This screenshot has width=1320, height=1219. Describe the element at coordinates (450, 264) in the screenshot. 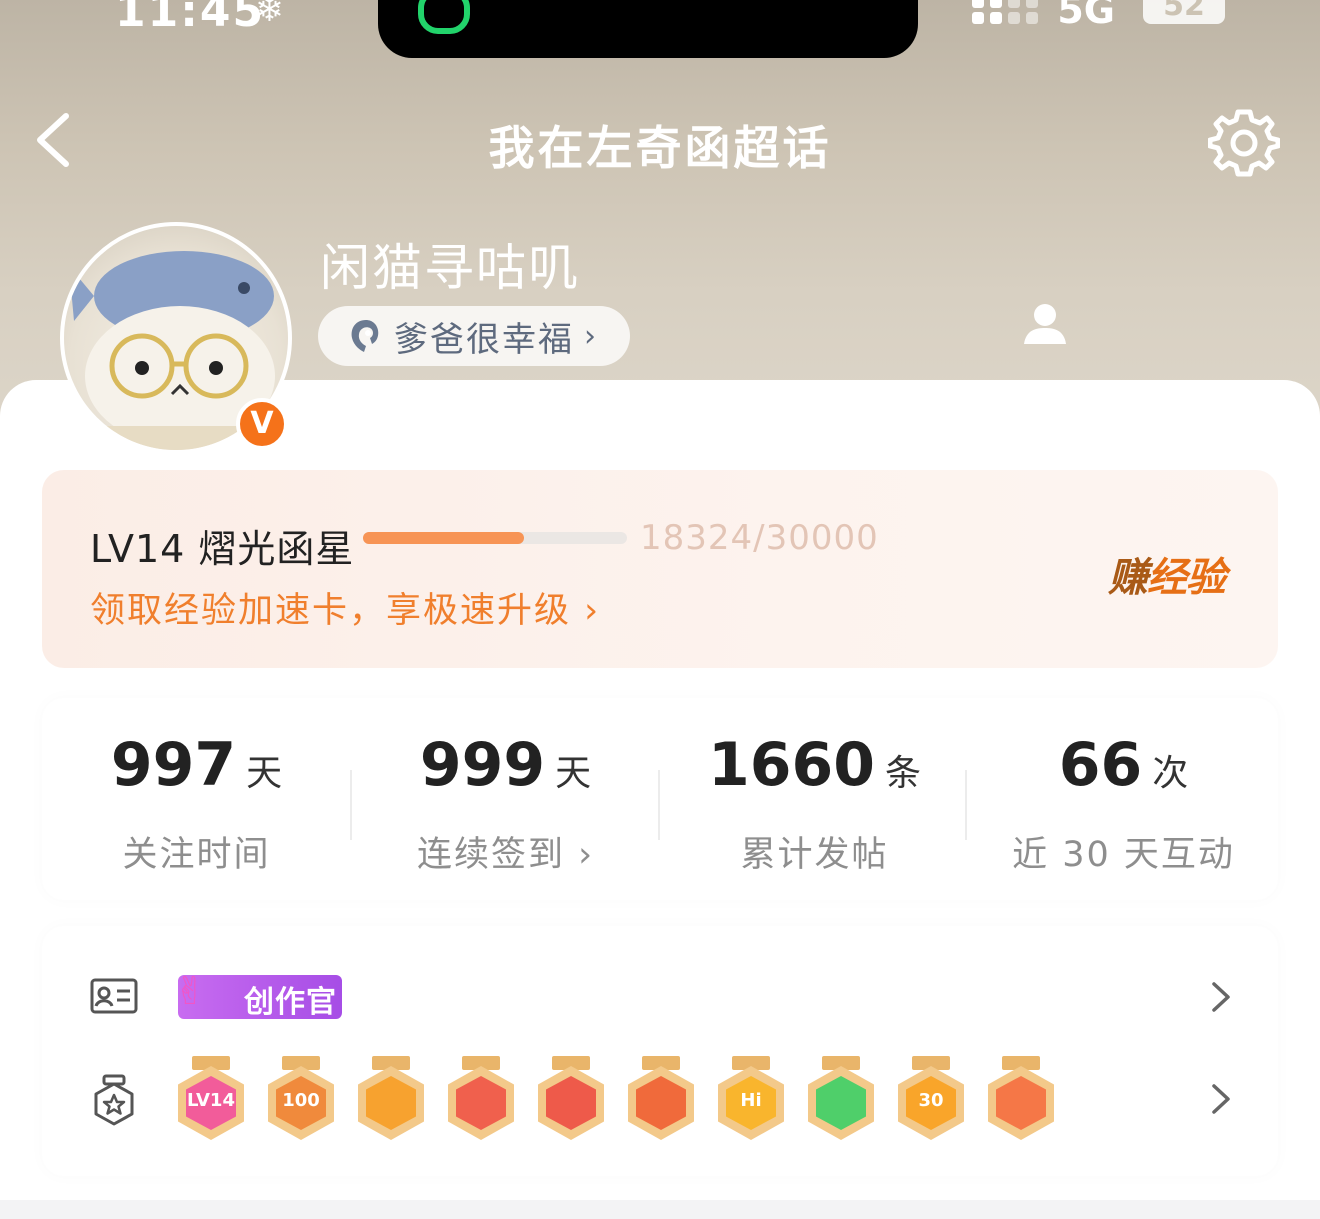

I see `username: 闲猫寻咕叽` at that location.